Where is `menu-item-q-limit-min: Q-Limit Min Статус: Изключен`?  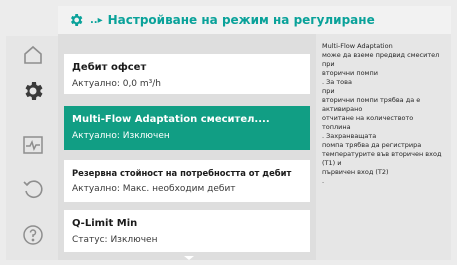 menu-item-q-limit-min: Q-Limit Min Статус: Изключен is located at coordinates (187, 231).